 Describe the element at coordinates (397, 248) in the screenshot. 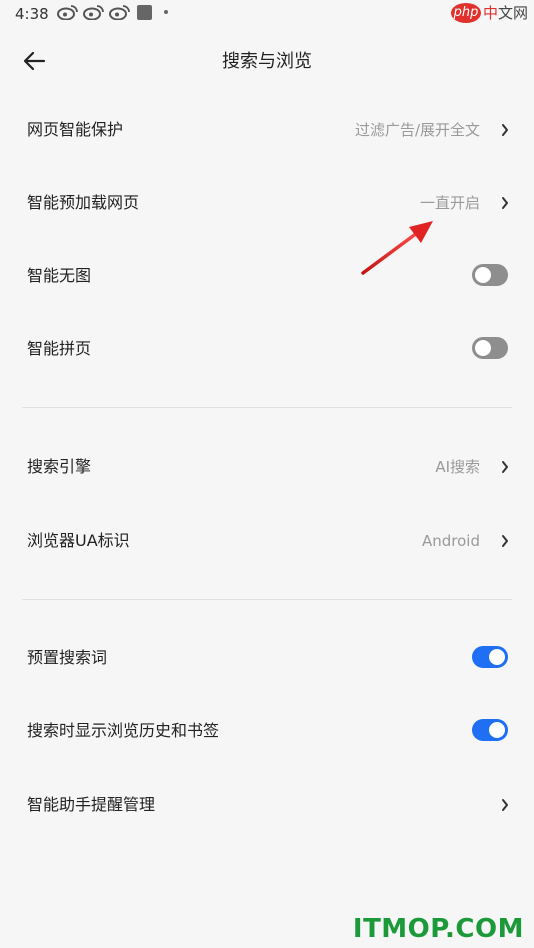

I see `annotation-arrow-icon` at that location.